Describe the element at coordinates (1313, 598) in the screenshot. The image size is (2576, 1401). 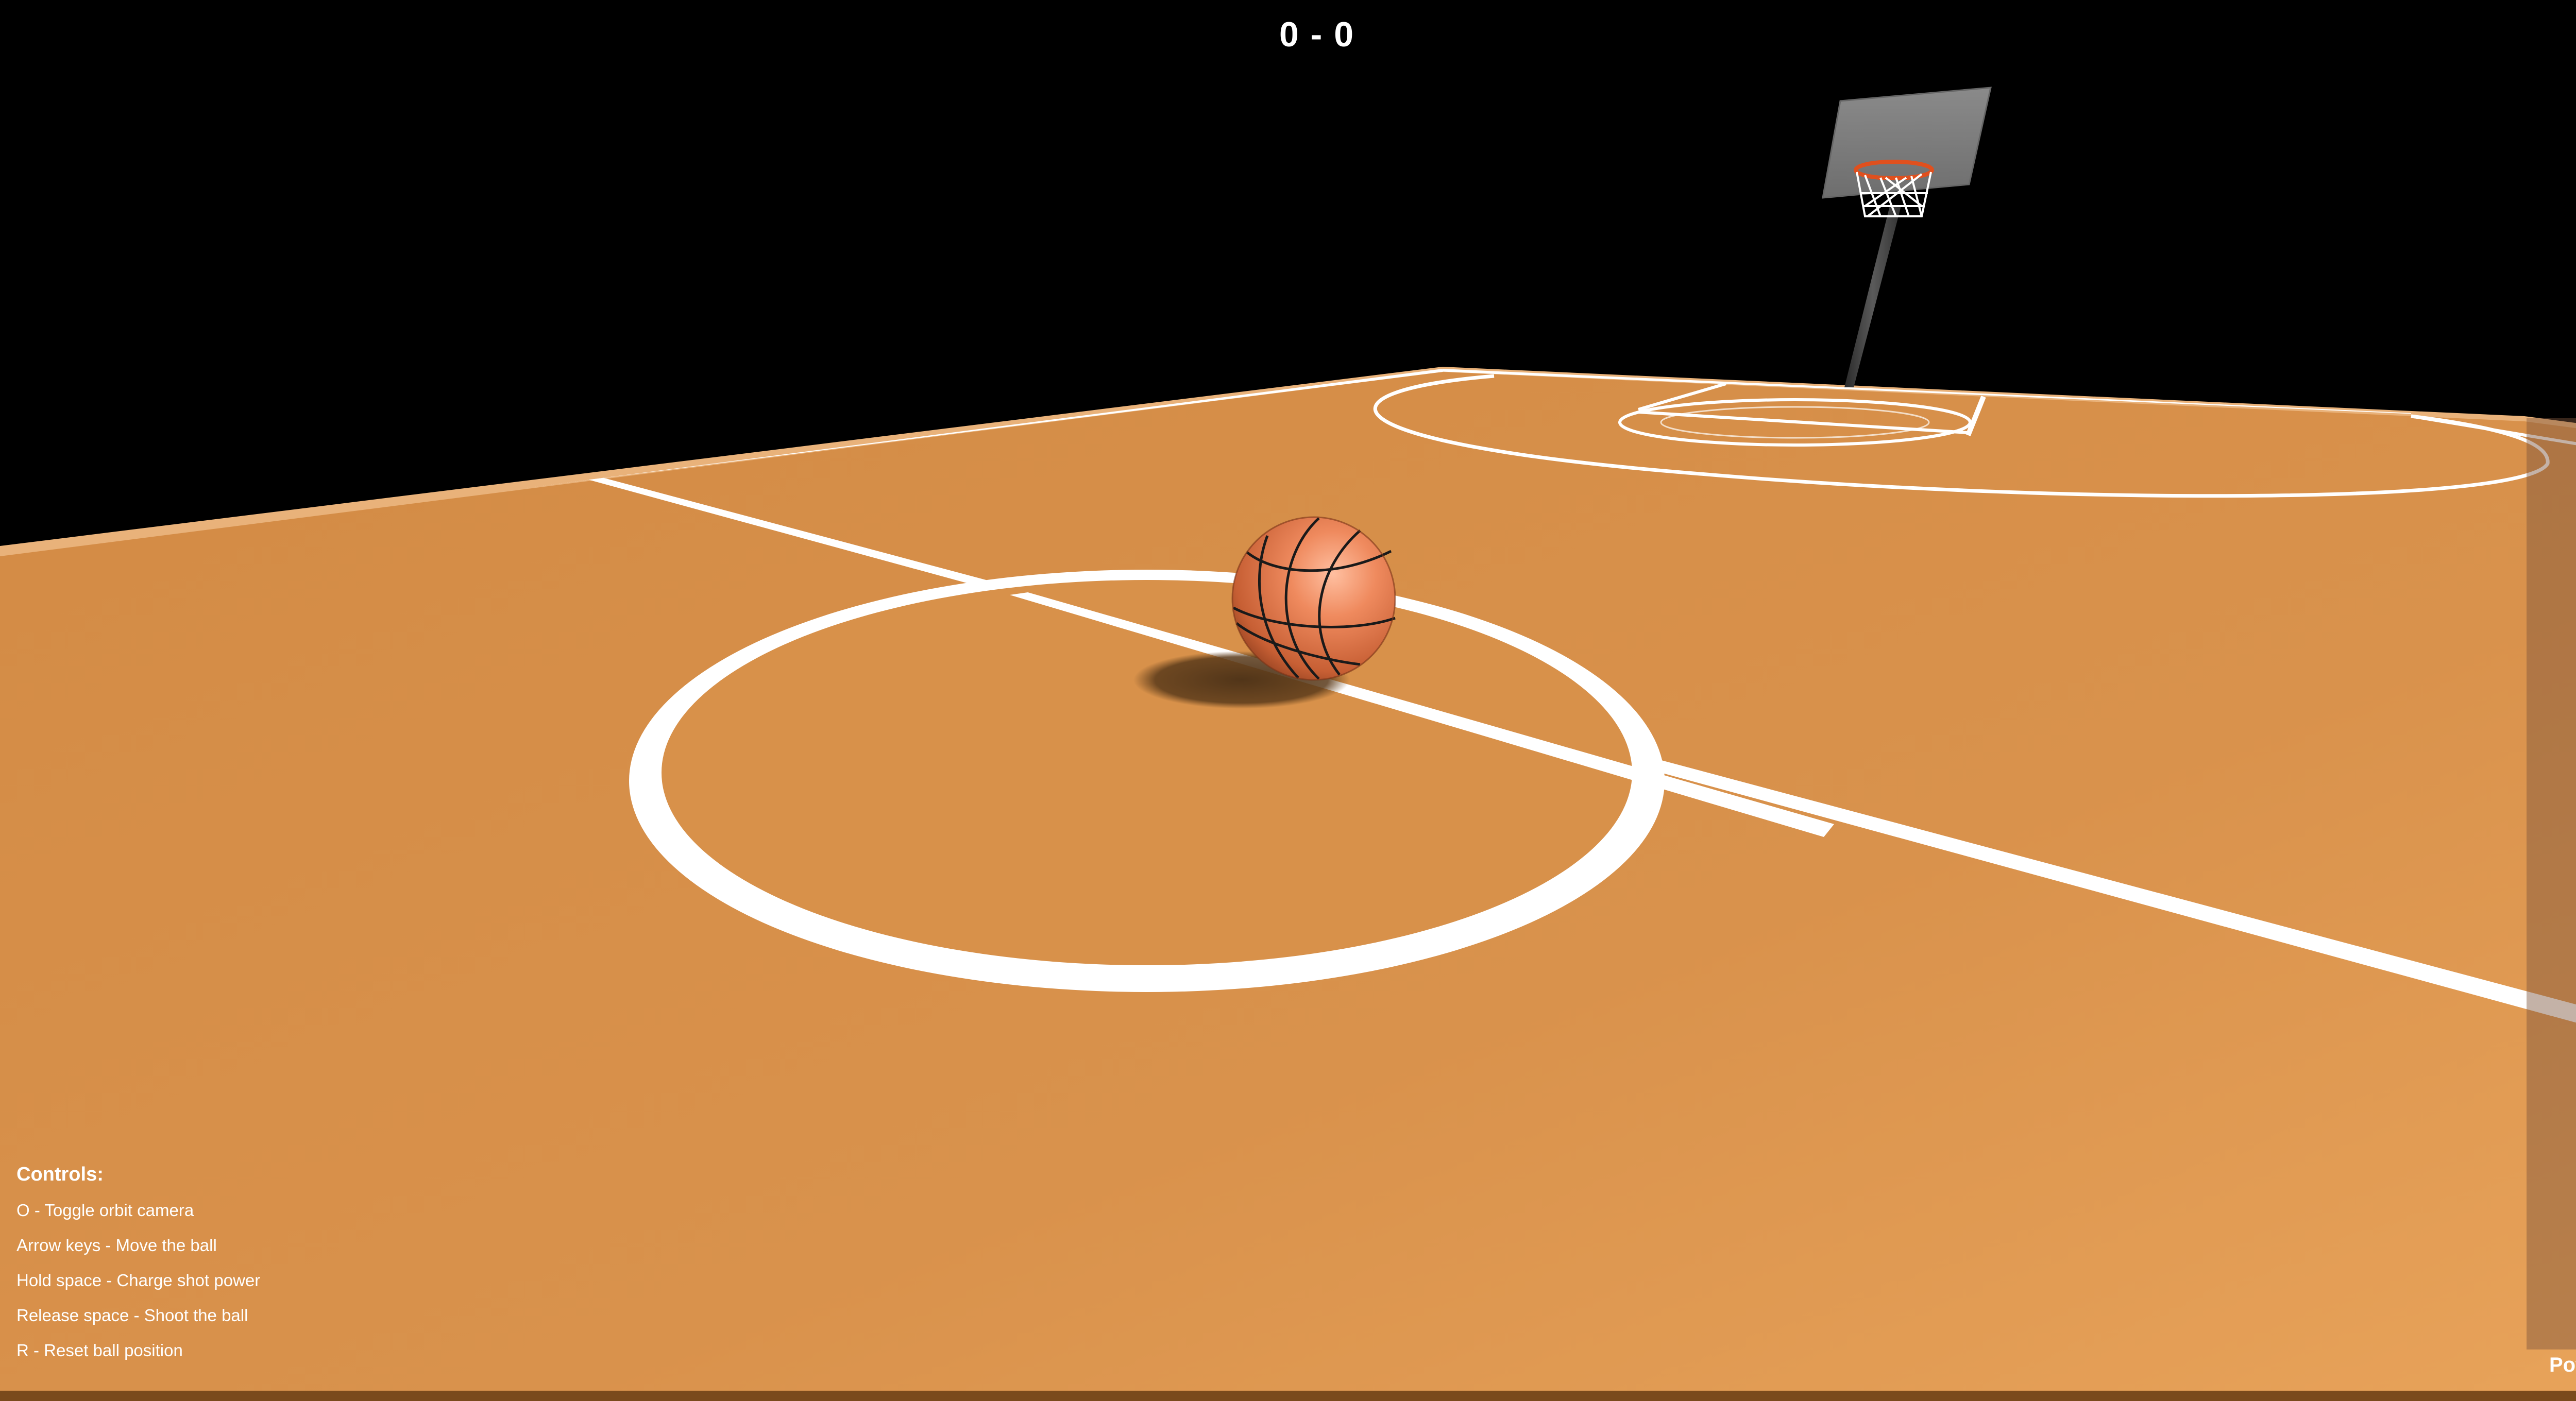
I see `basketball` at that location.